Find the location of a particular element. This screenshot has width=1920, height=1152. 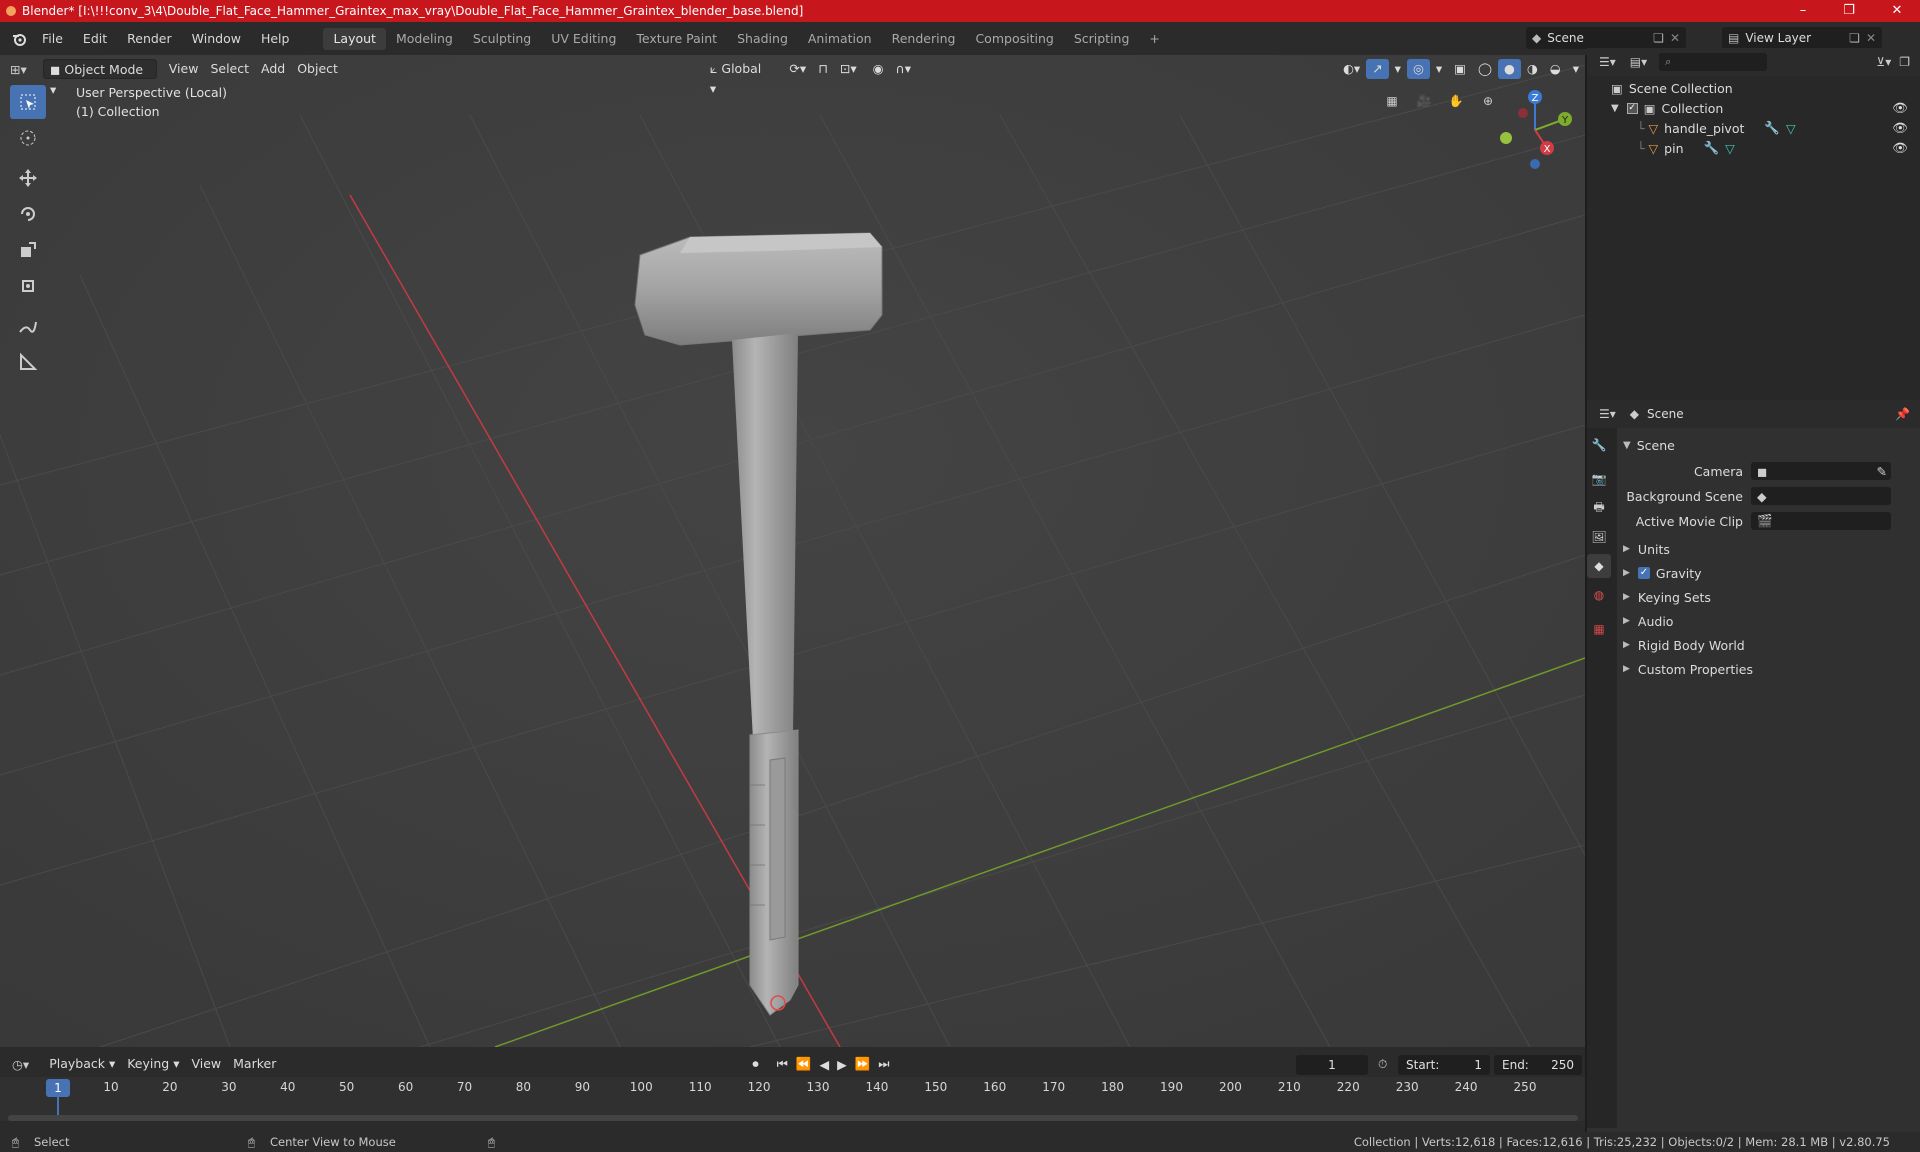

visibility-icon: ◐▾ is located at coordinates (1351, 69).